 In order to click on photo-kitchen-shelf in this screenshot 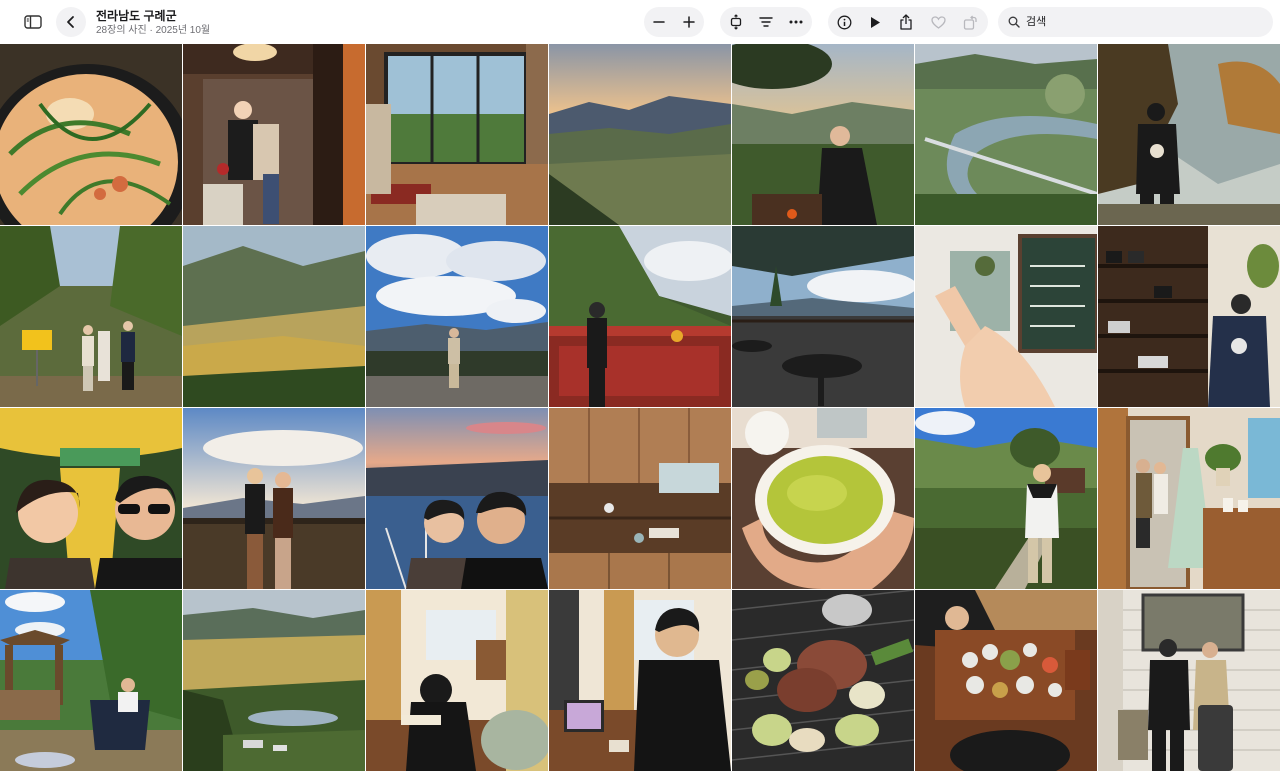, I will do `click(640, 498)`.